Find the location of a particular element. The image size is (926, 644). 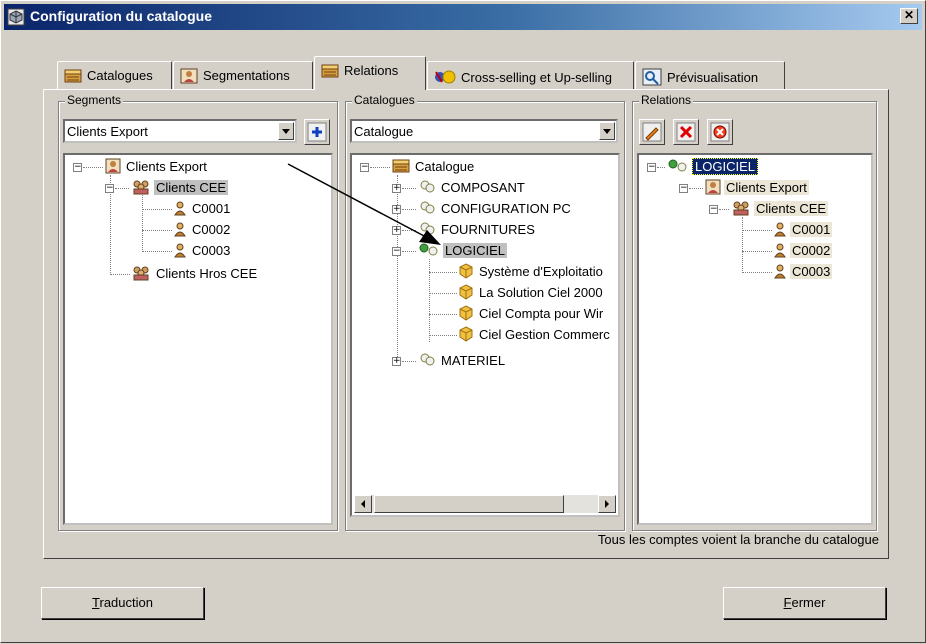

tab-catalogues: Catalogues is located at coordinates (114, 75).